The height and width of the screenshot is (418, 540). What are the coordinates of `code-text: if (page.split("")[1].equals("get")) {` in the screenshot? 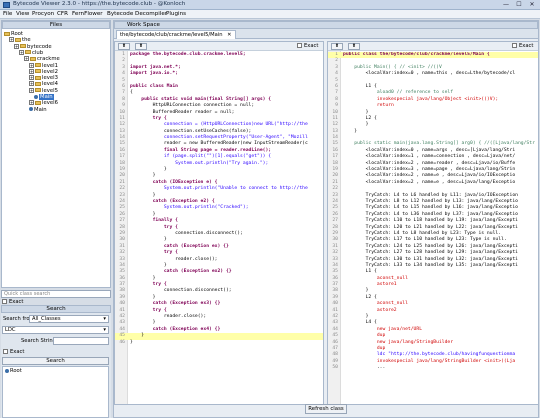 It's located at (201, 157).